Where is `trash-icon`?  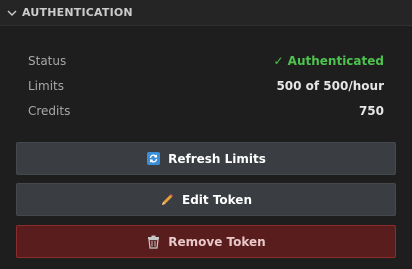
trash-icon is located at coordinates (153, 242).